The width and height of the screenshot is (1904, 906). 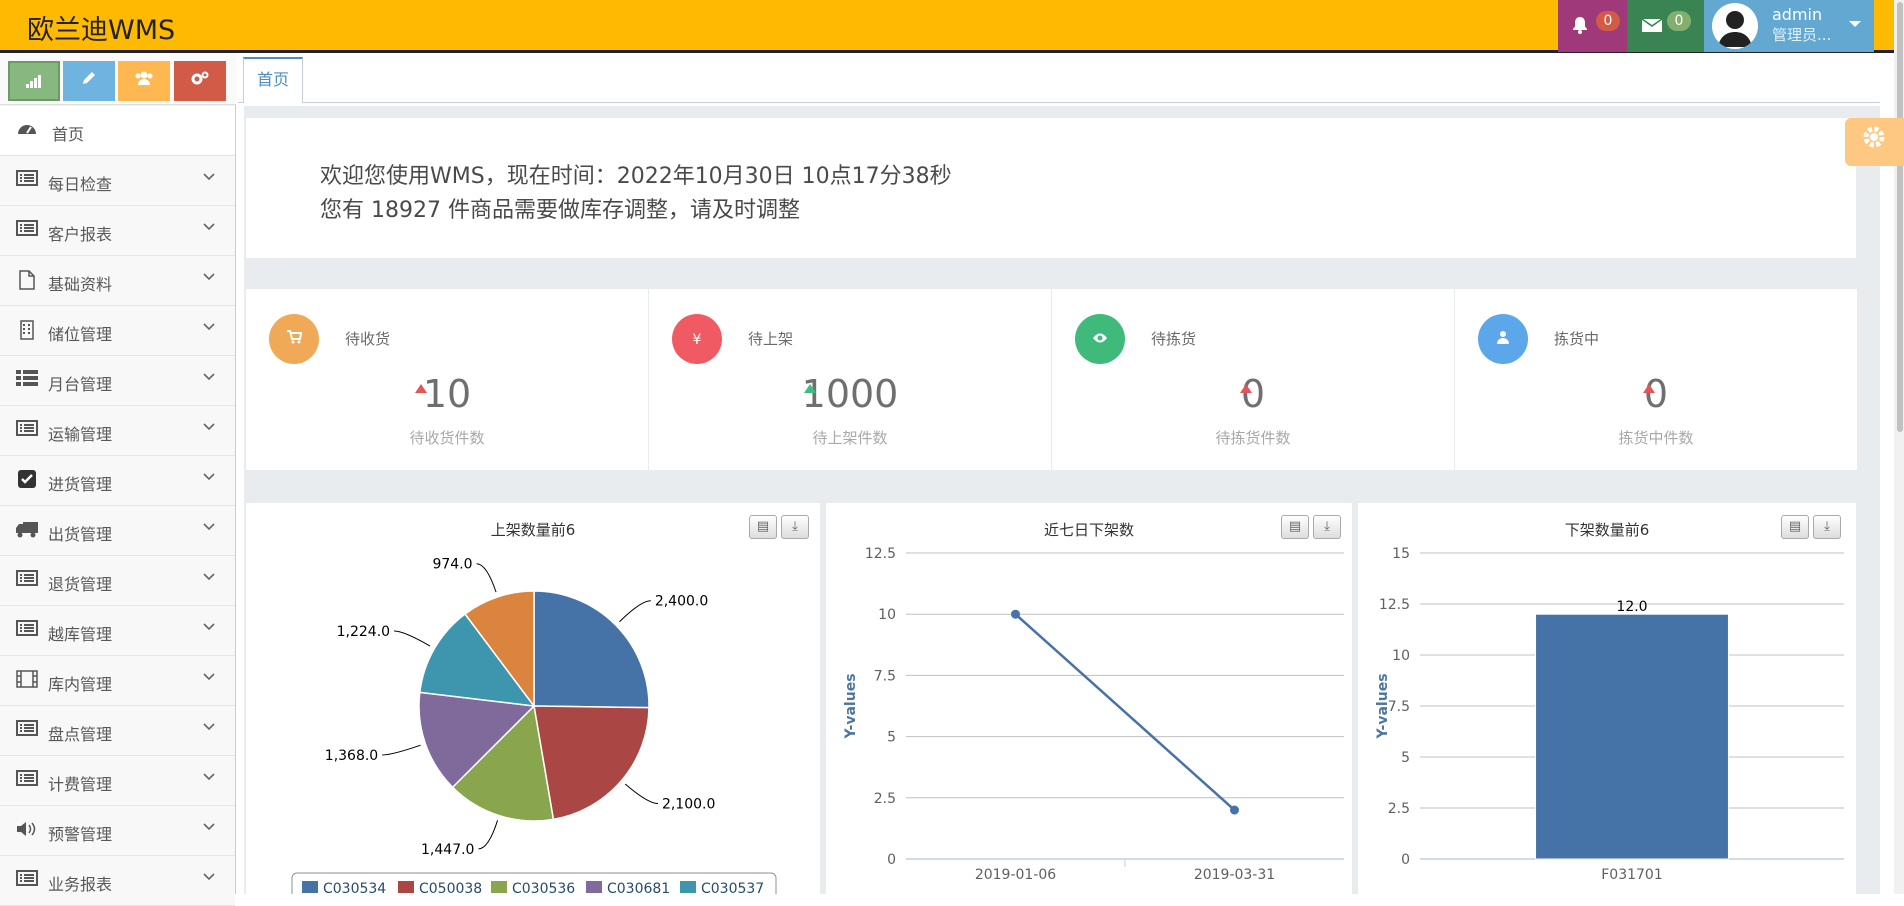 I want to click on sidebar-item-6: 运输管理, so click(x=117, y=431).